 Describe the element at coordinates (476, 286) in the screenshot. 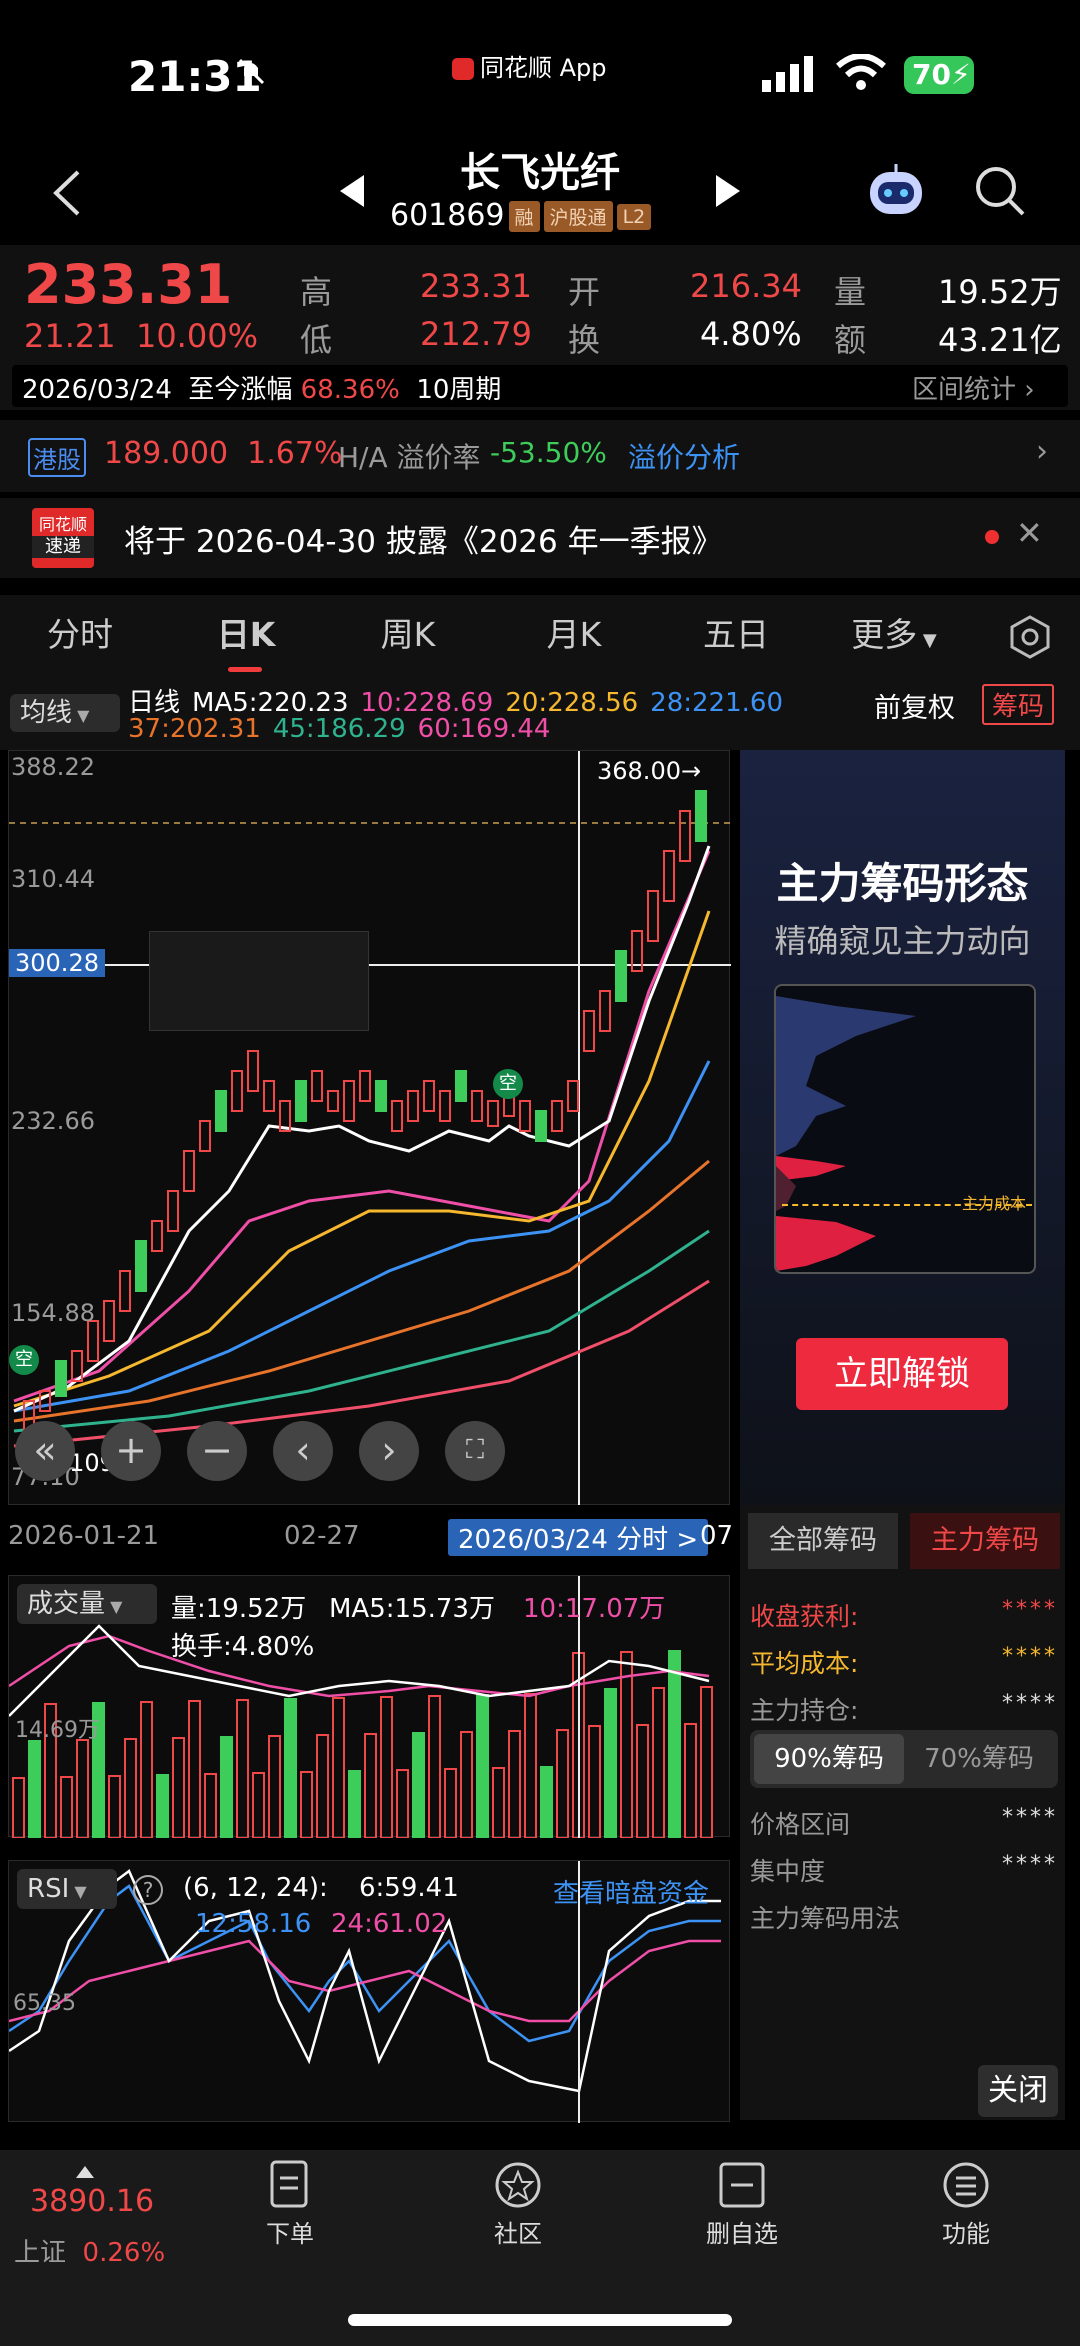

I see `high-value: 233.31` at that location.